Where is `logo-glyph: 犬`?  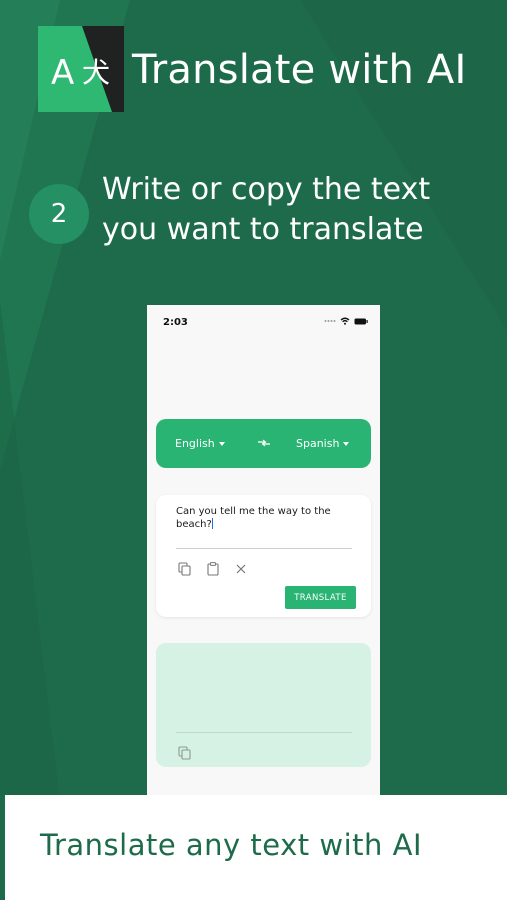 logo-glyph: 犬 is located at coordinates (96, 72).